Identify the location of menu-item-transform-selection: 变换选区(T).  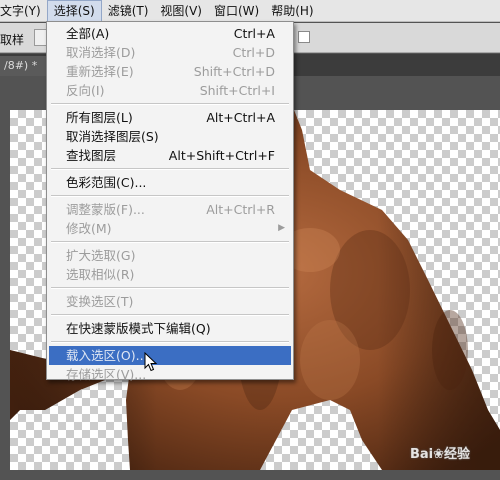
(170, 301).